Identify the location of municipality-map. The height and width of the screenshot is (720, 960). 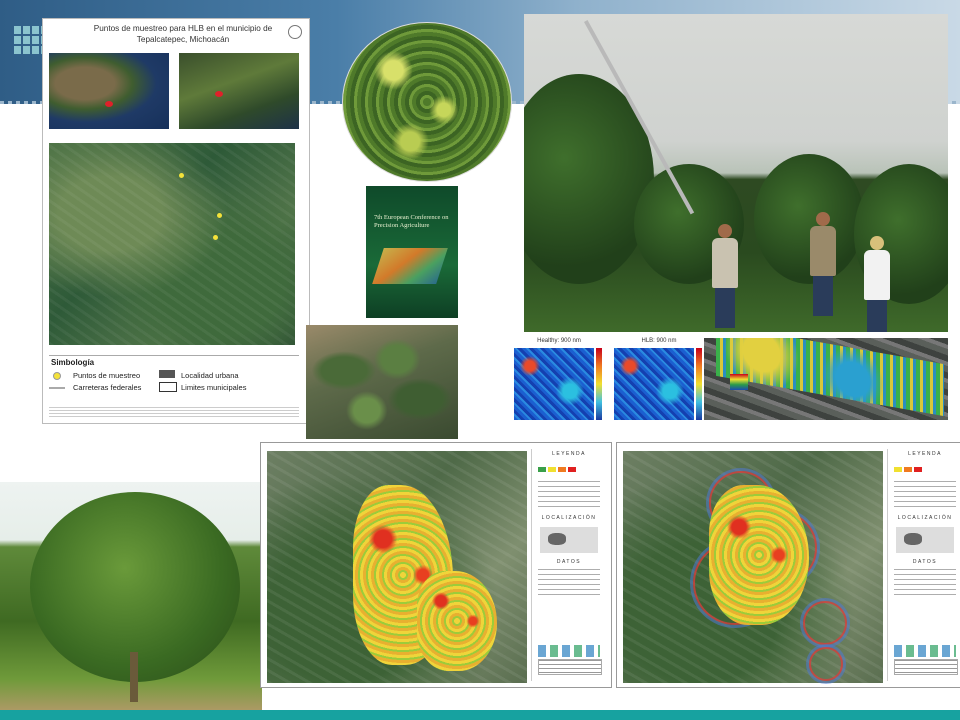
(172, 244).